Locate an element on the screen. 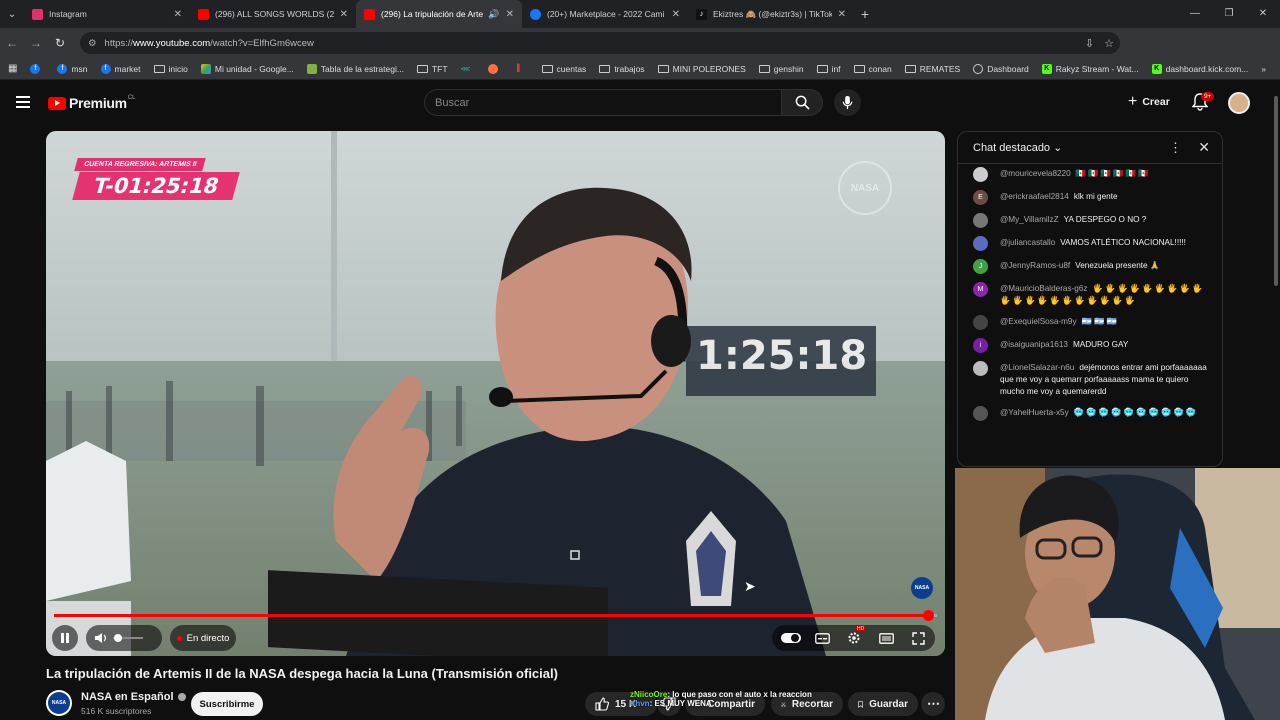  search-input: Buscar is located at coordinates (603, 102).